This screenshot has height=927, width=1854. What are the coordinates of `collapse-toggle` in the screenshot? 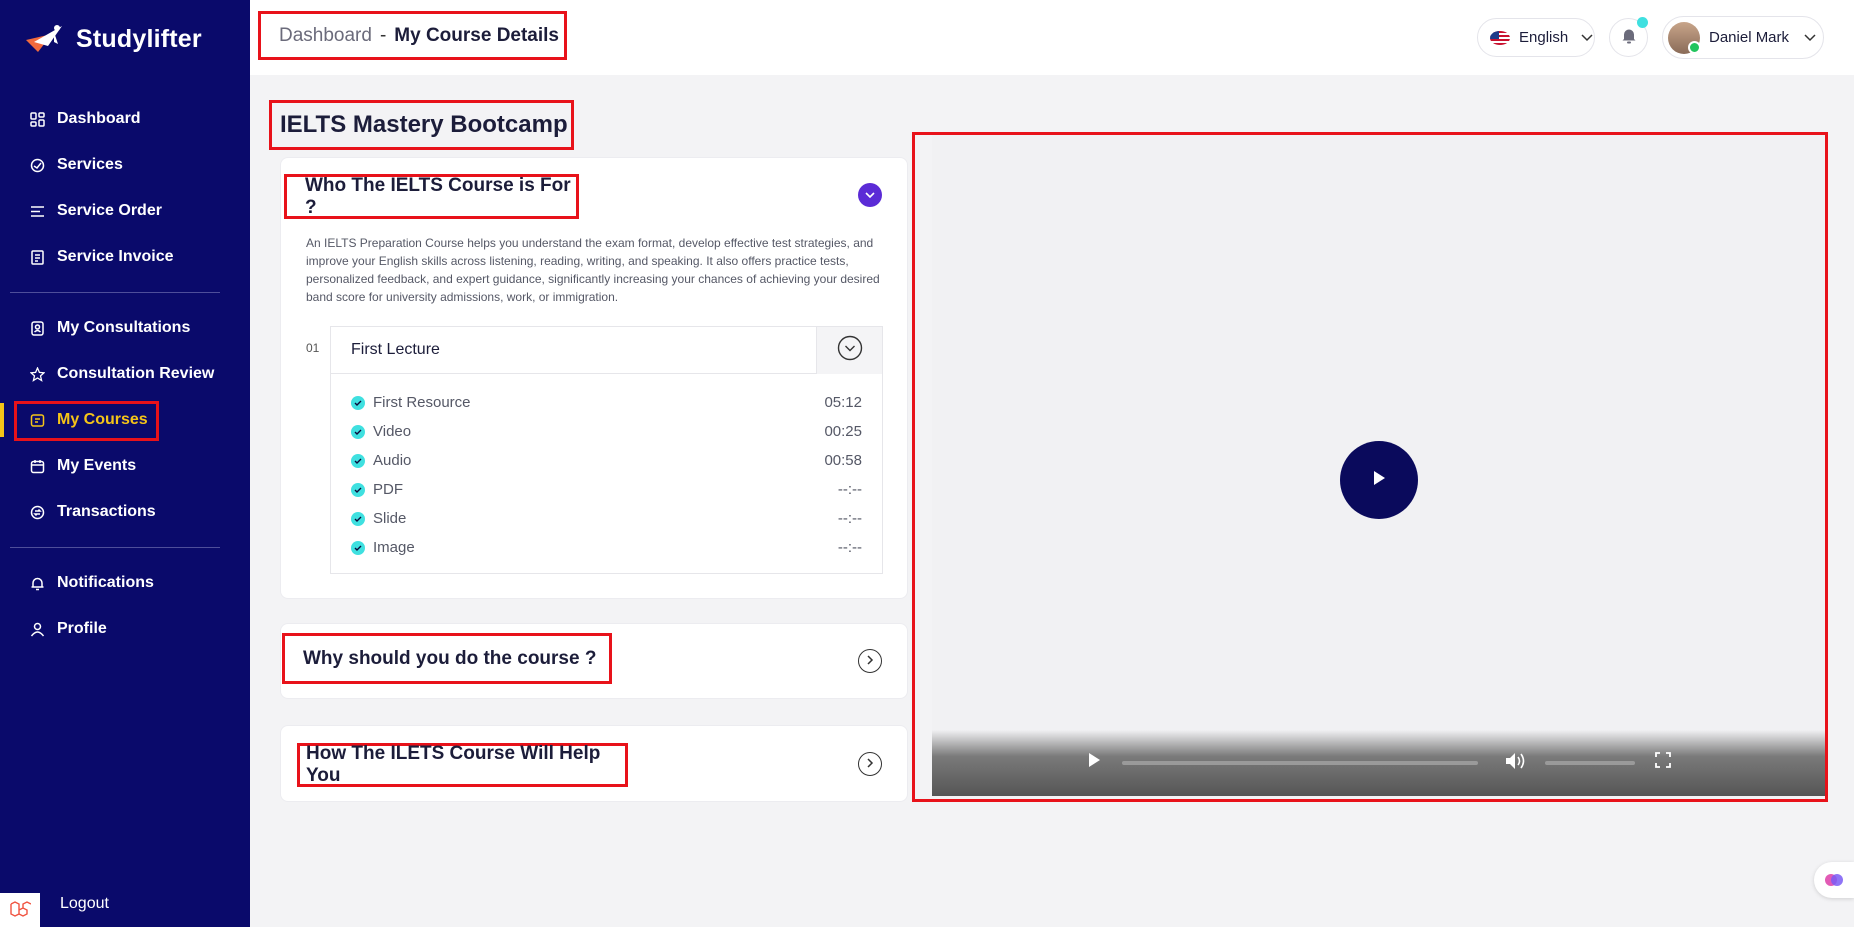 It's located at (870, 195).